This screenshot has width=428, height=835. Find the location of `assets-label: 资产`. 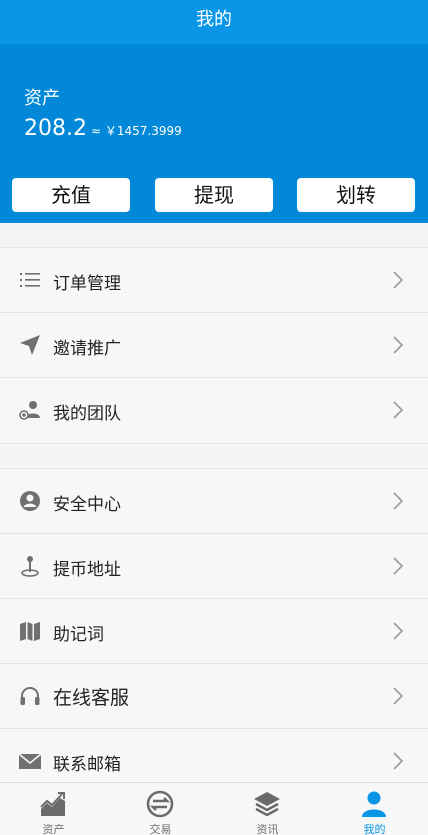

assets-label: 资产 is located at coordinates (42, 98).